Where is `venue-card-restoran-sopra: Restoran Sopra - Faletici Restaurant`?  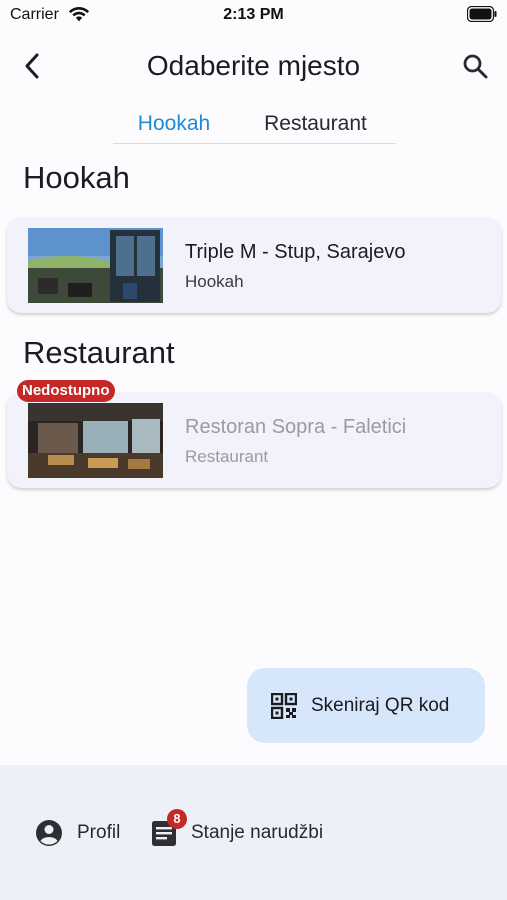 venue-card-restoran-sopra: Restoran Sopra - Faletici Restaurant is located at coordinates (254, 440).